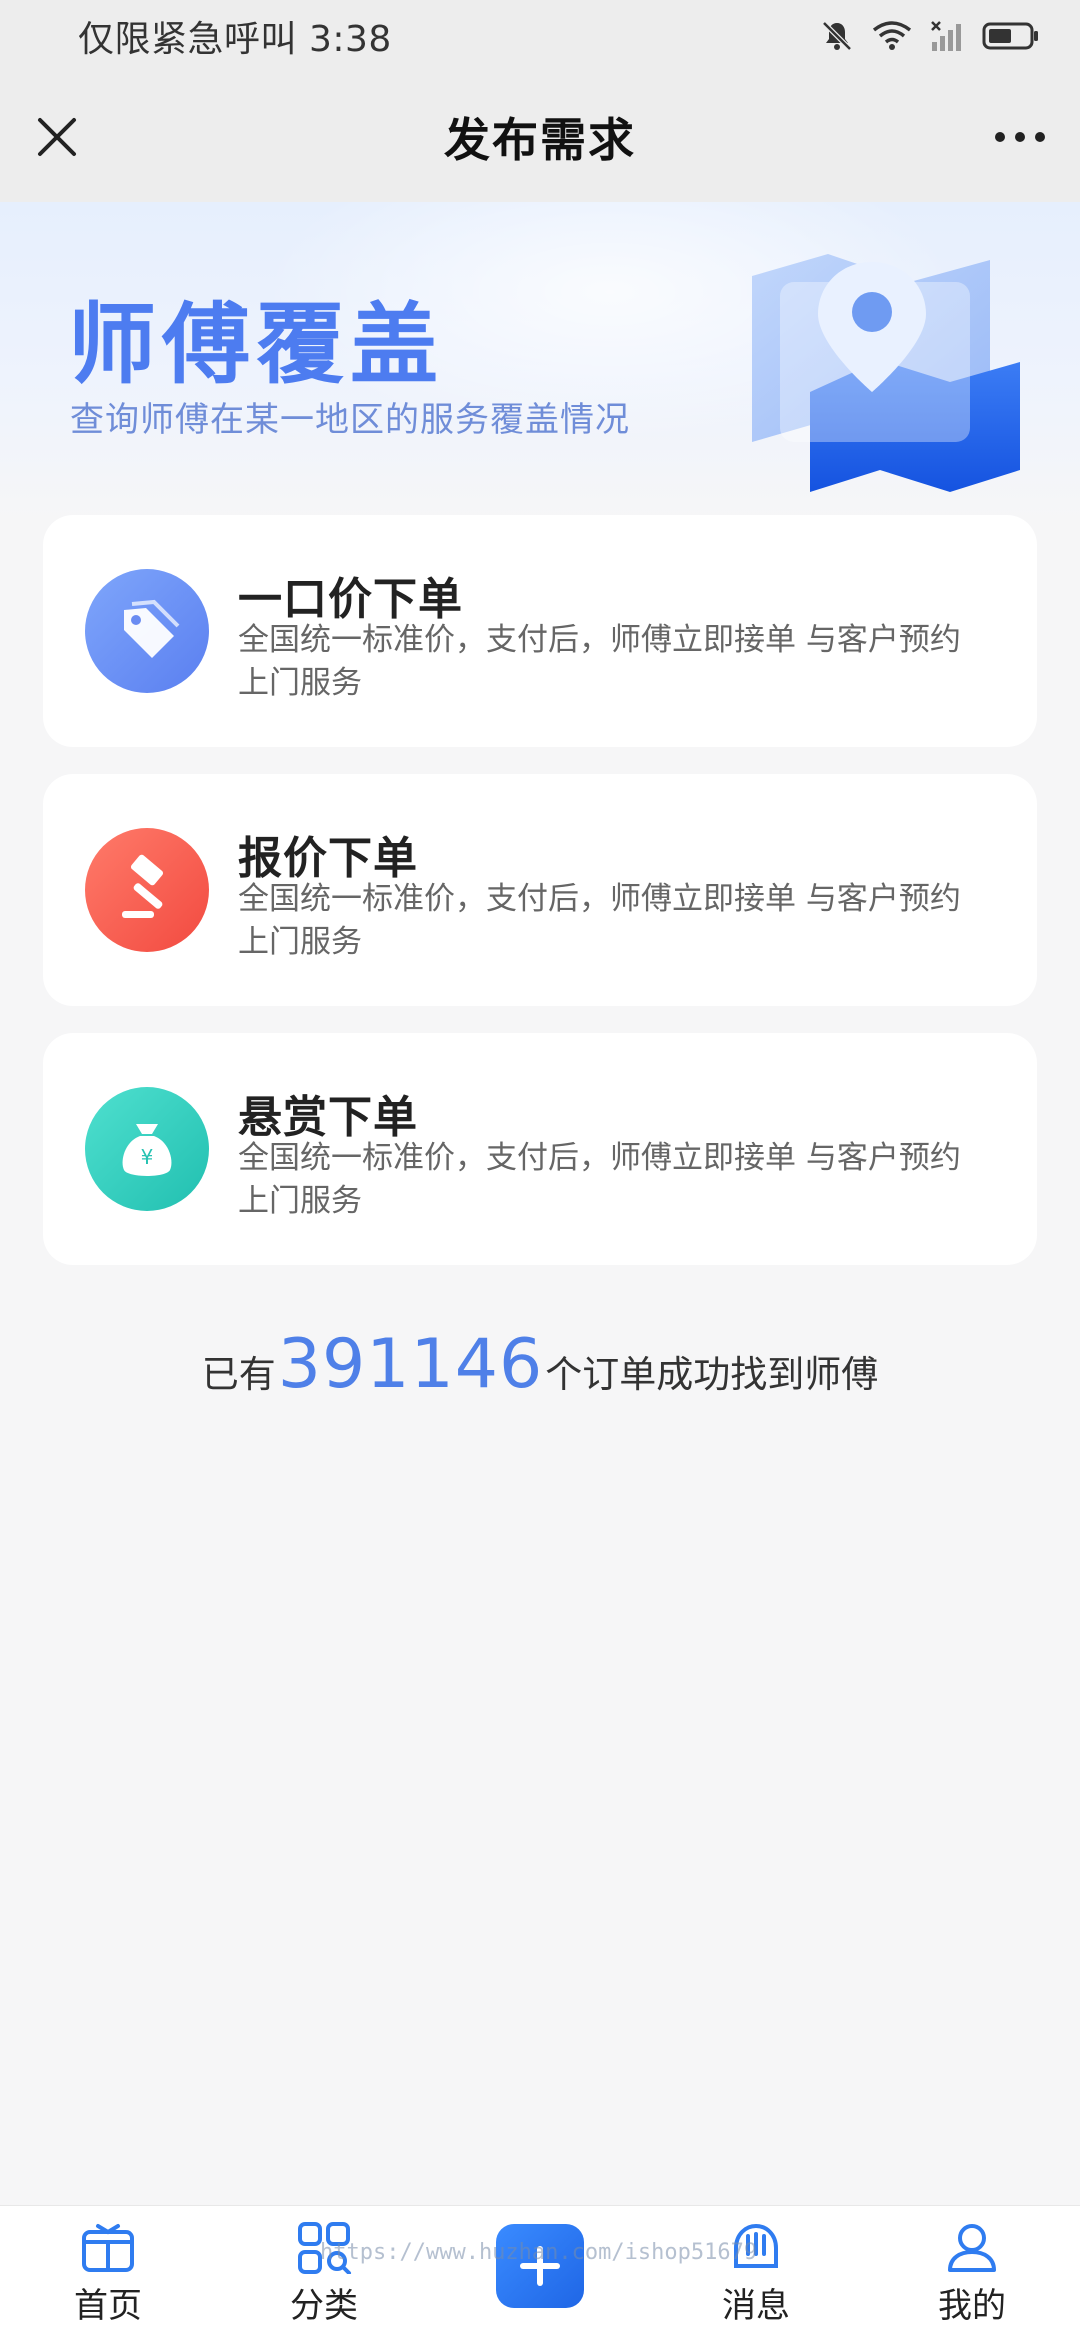  What do you see at coordinates (57, 137) in the screenshot?
I see `close-icon` at bounding box center [57, 137].